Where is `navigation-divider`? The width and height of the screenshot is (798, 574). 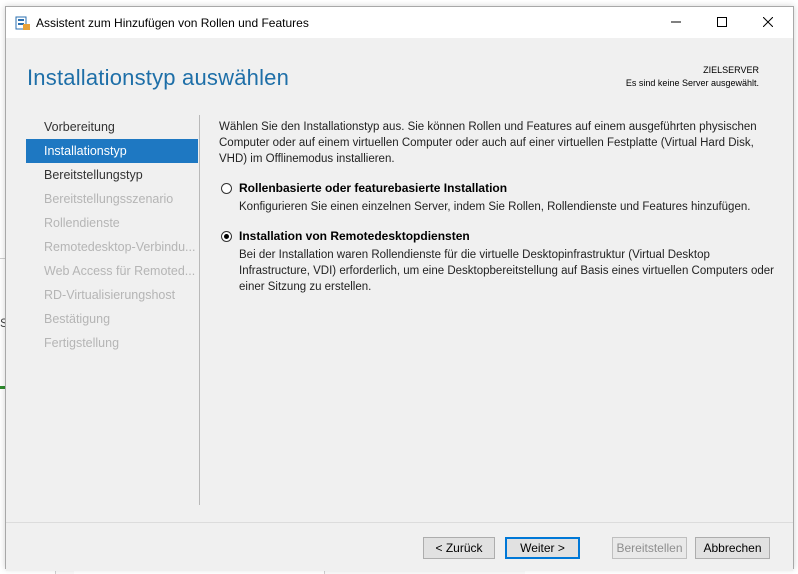 navigation-divider is located at coordinates (199, 310).